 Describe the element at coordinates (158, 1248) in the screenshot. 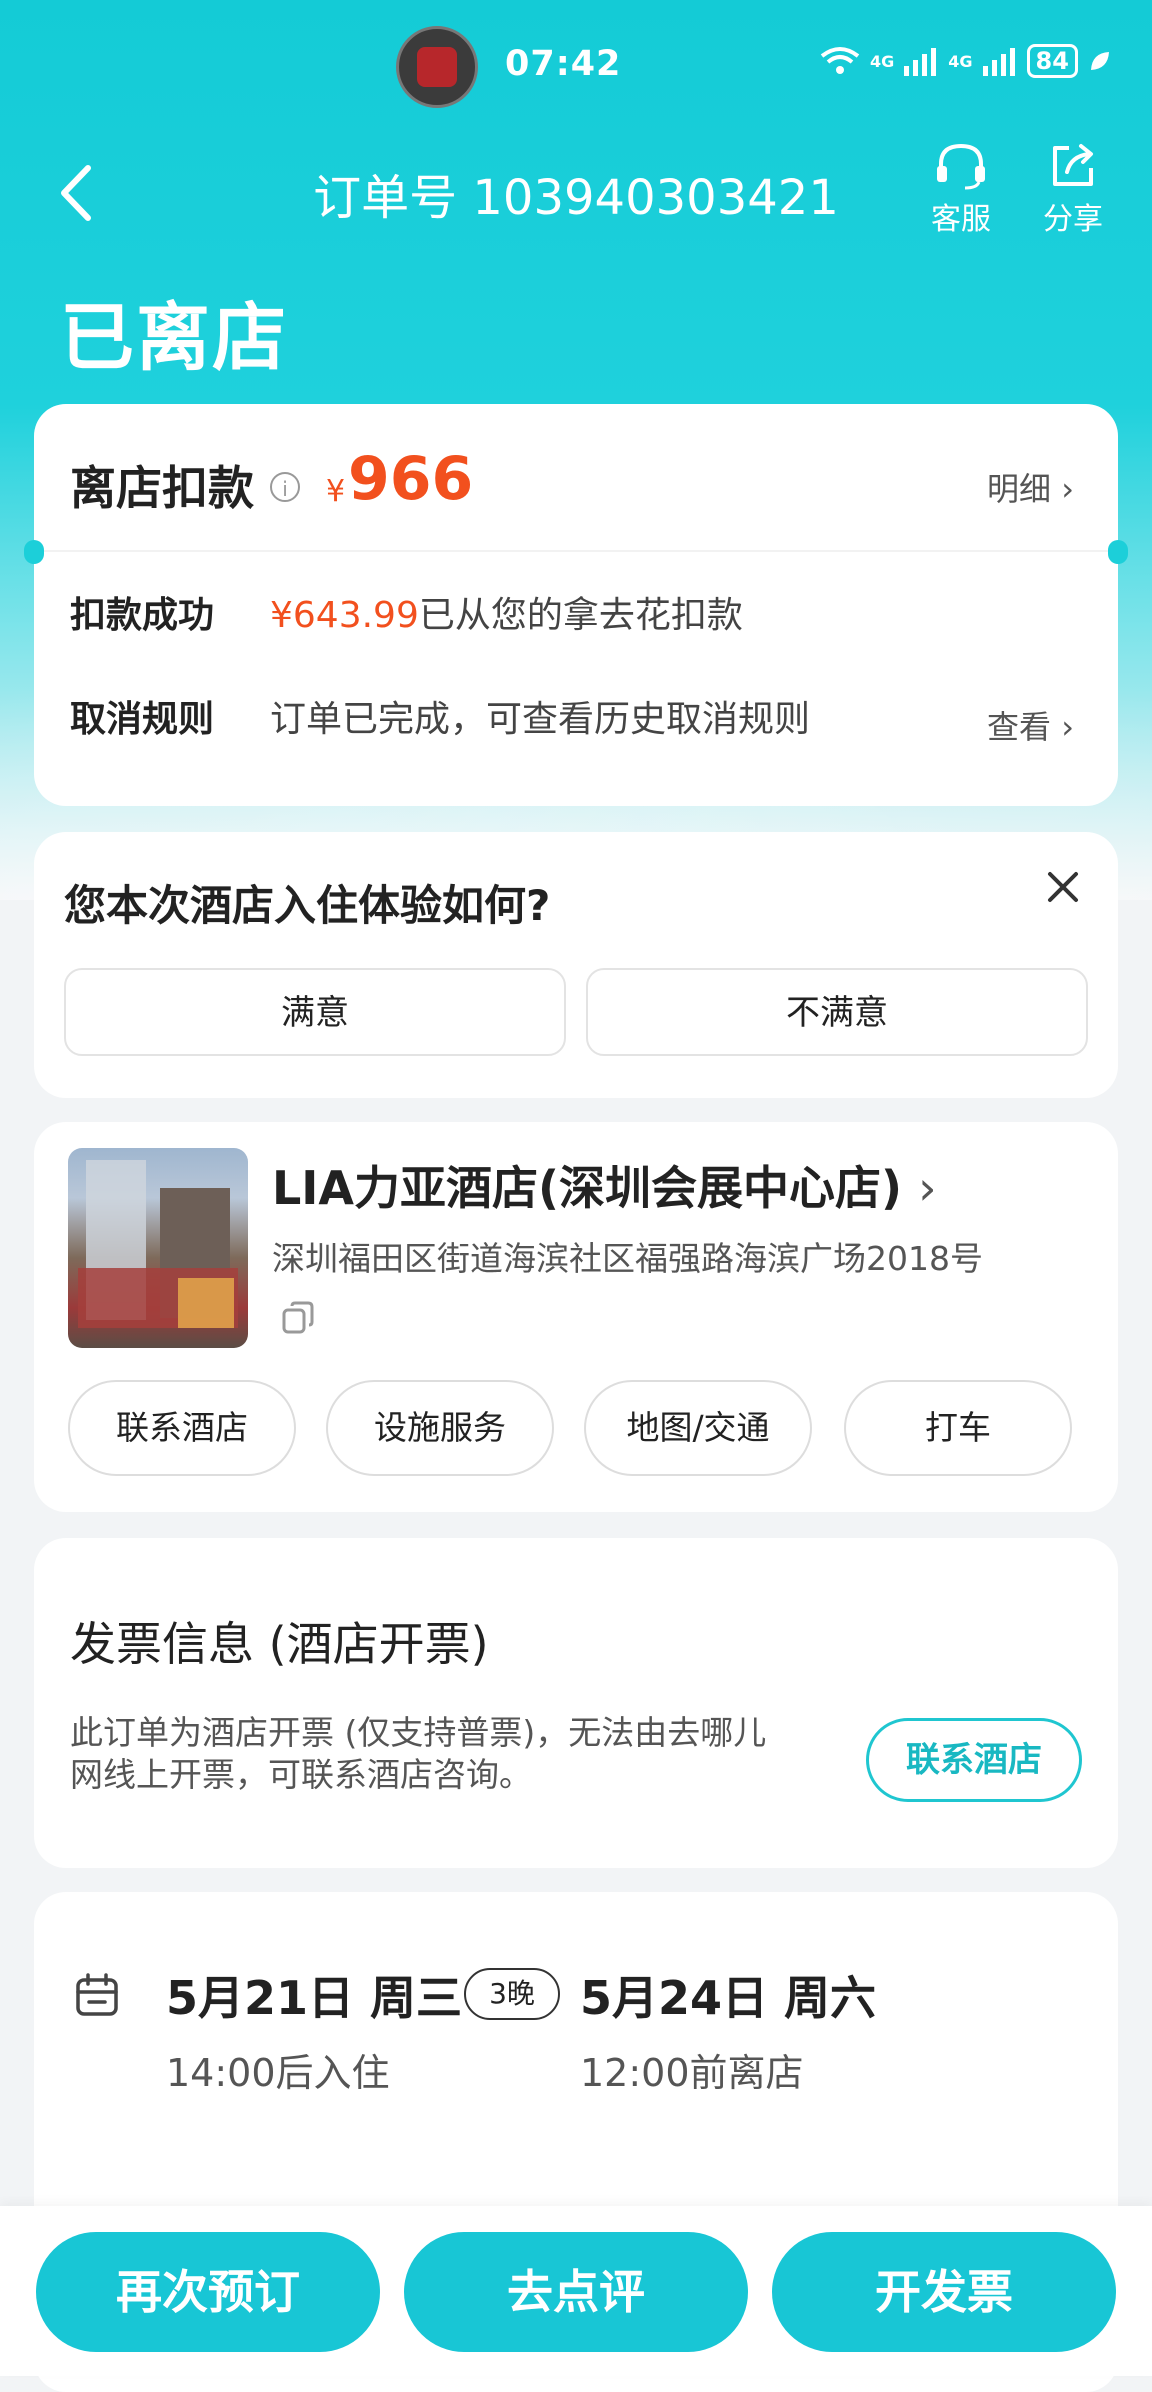

I see `hotel-photo` at that location.